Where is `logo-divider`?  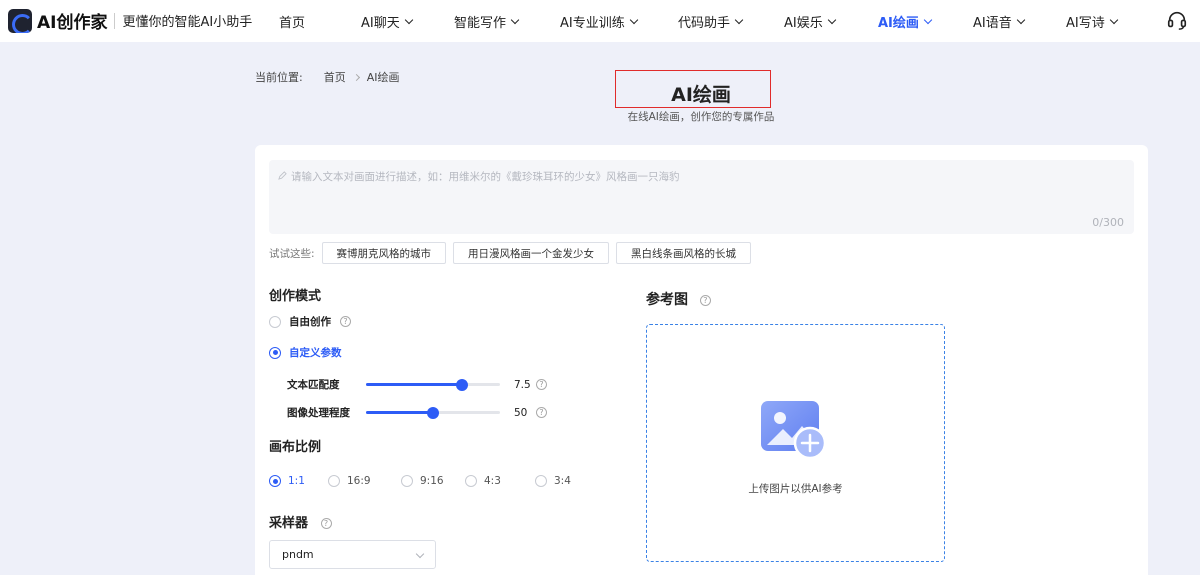
logo-divider is located at coordinates (115, 20).